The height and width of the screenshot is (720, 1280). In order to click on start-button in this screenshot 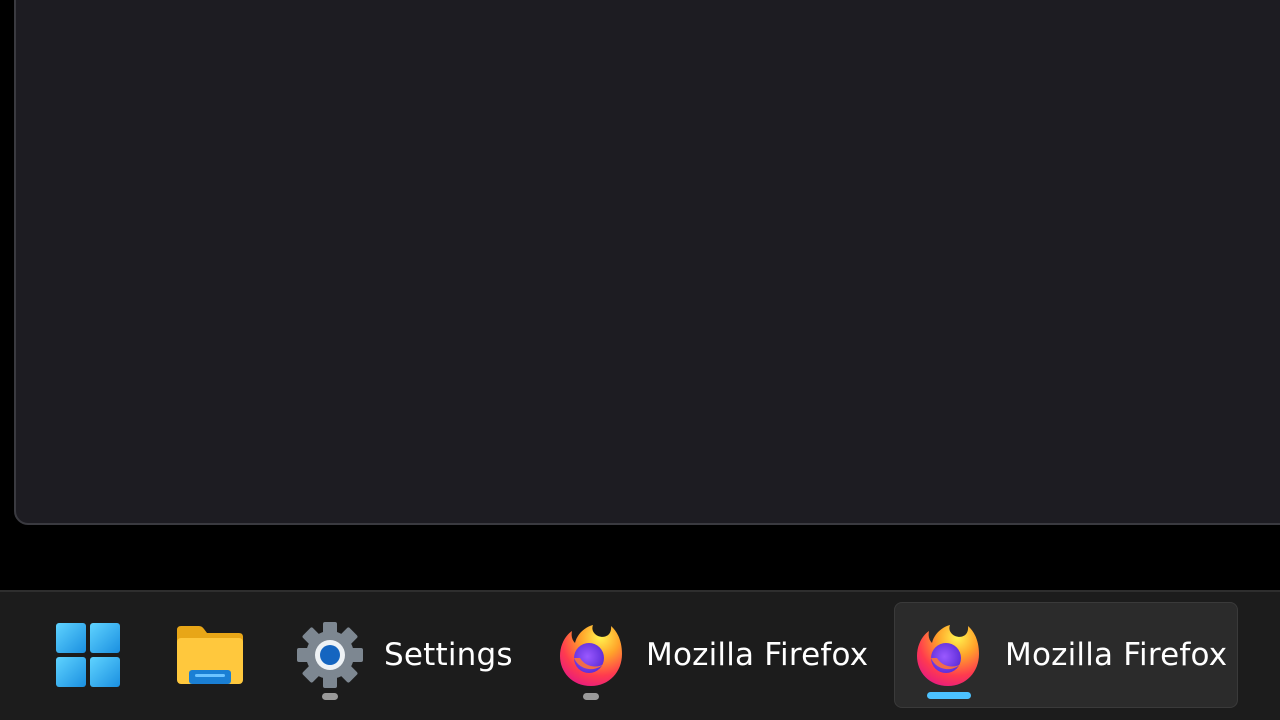, I will do `click(88, 655)`.